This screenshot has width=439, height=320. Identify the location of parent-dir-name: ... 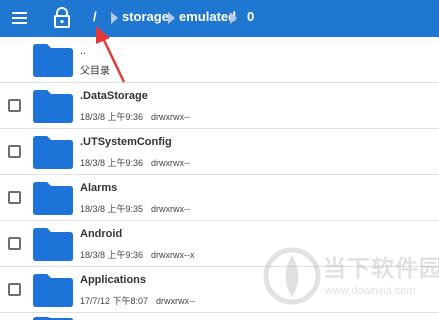
(83, 51).